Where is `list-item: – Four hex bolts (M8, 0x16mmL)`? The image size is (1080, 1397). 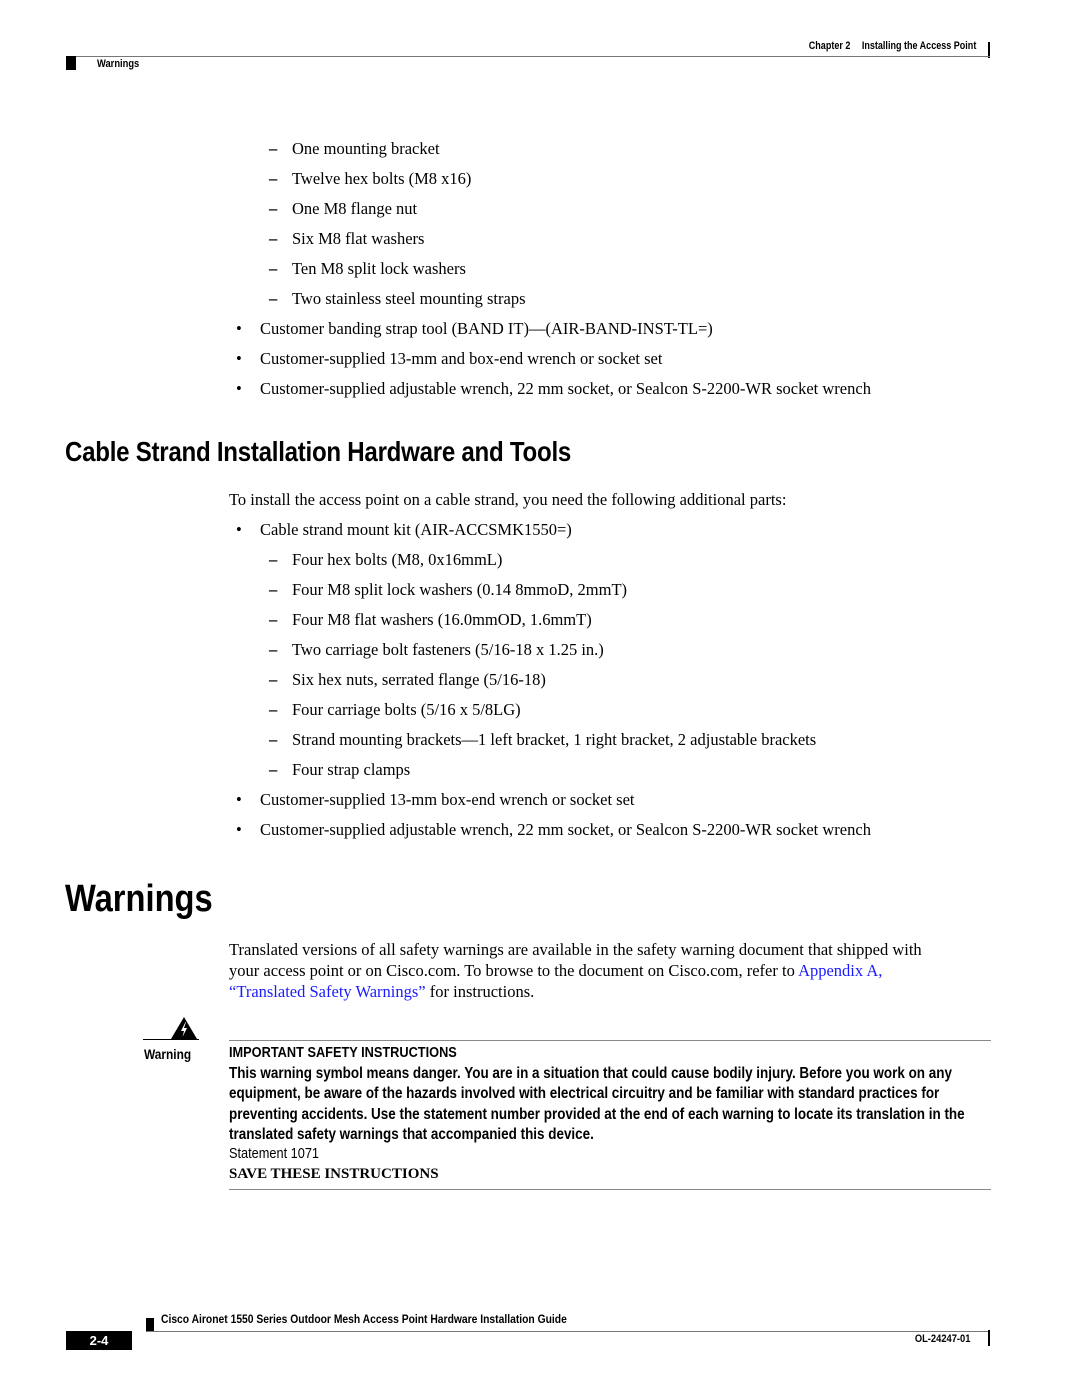 list-item: – Four hex bolts (M8, 0x16mmL) is located at coordinates (386, 559).